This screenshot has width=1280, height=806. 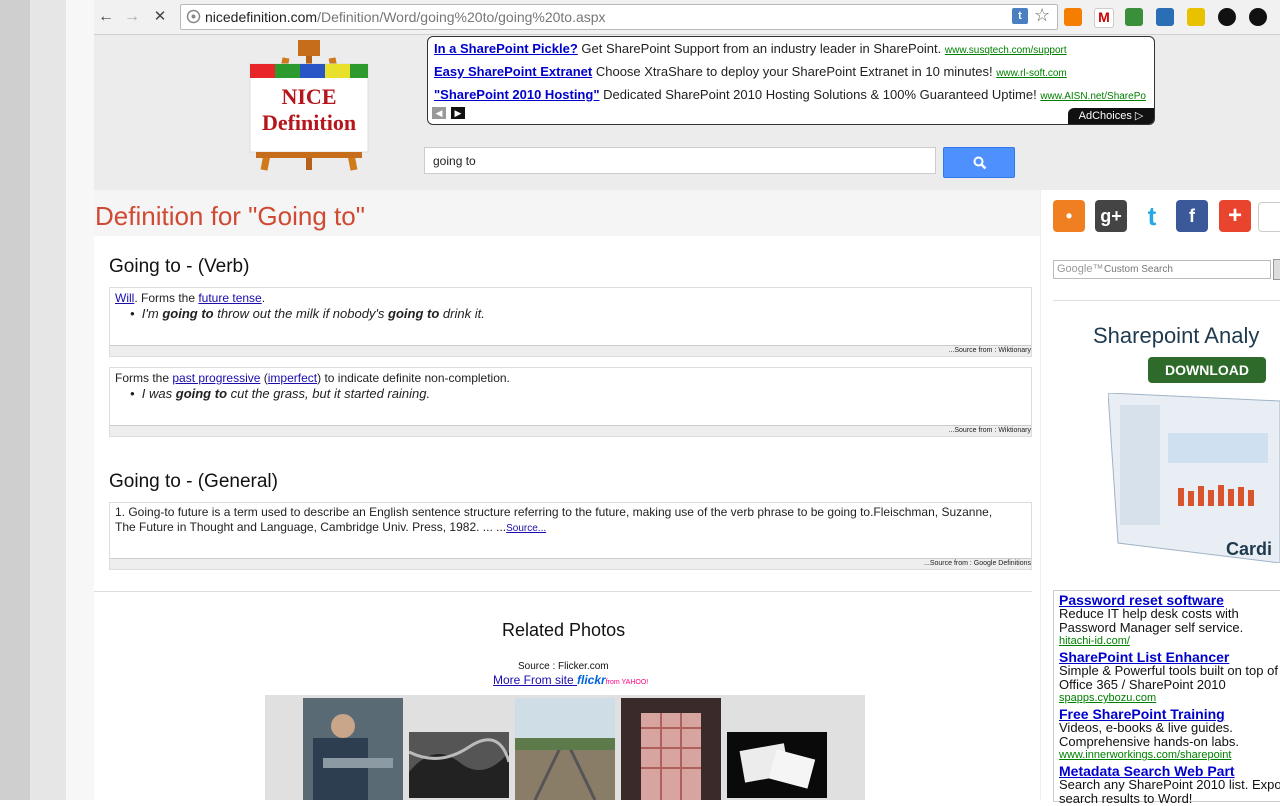 What do you see at coordinates (124, 298) in the screenshot?
I see `word-link-will: Will` at bounding box center [124, 298].